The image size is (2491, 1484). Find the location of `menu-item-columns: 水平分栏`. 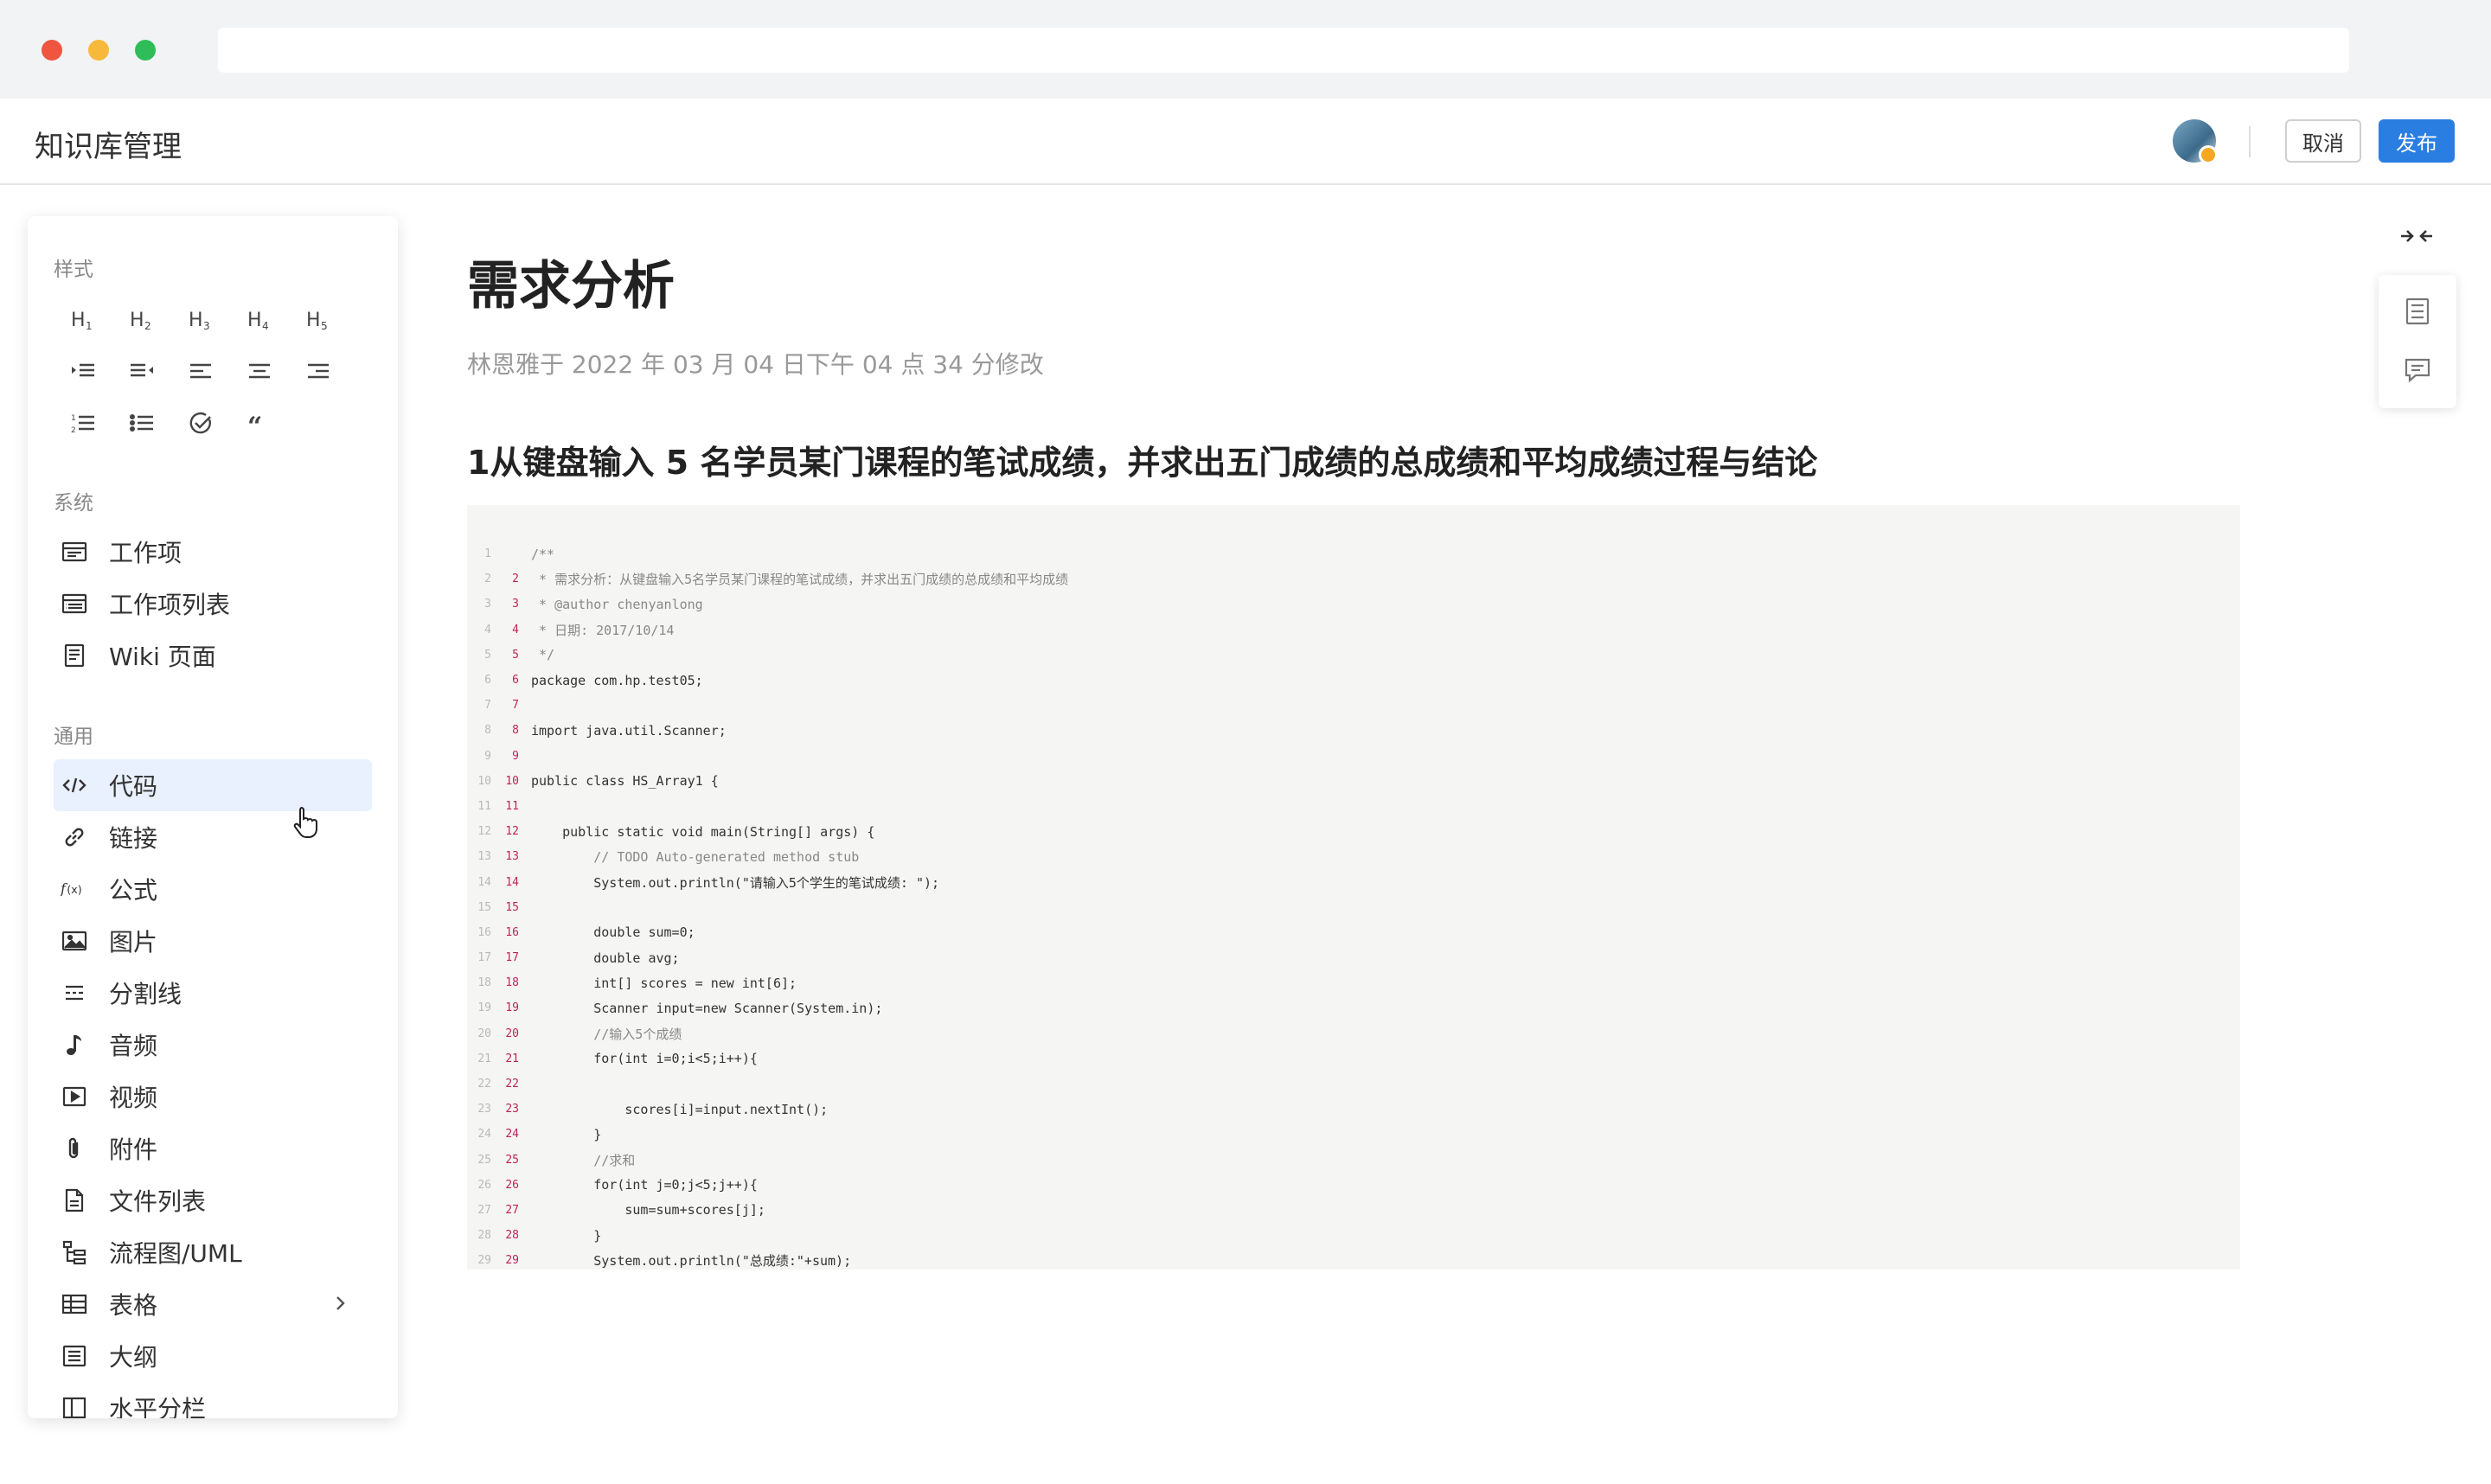

menu-item-columns: 水平分栏 is located at coordinates (213, 1400).